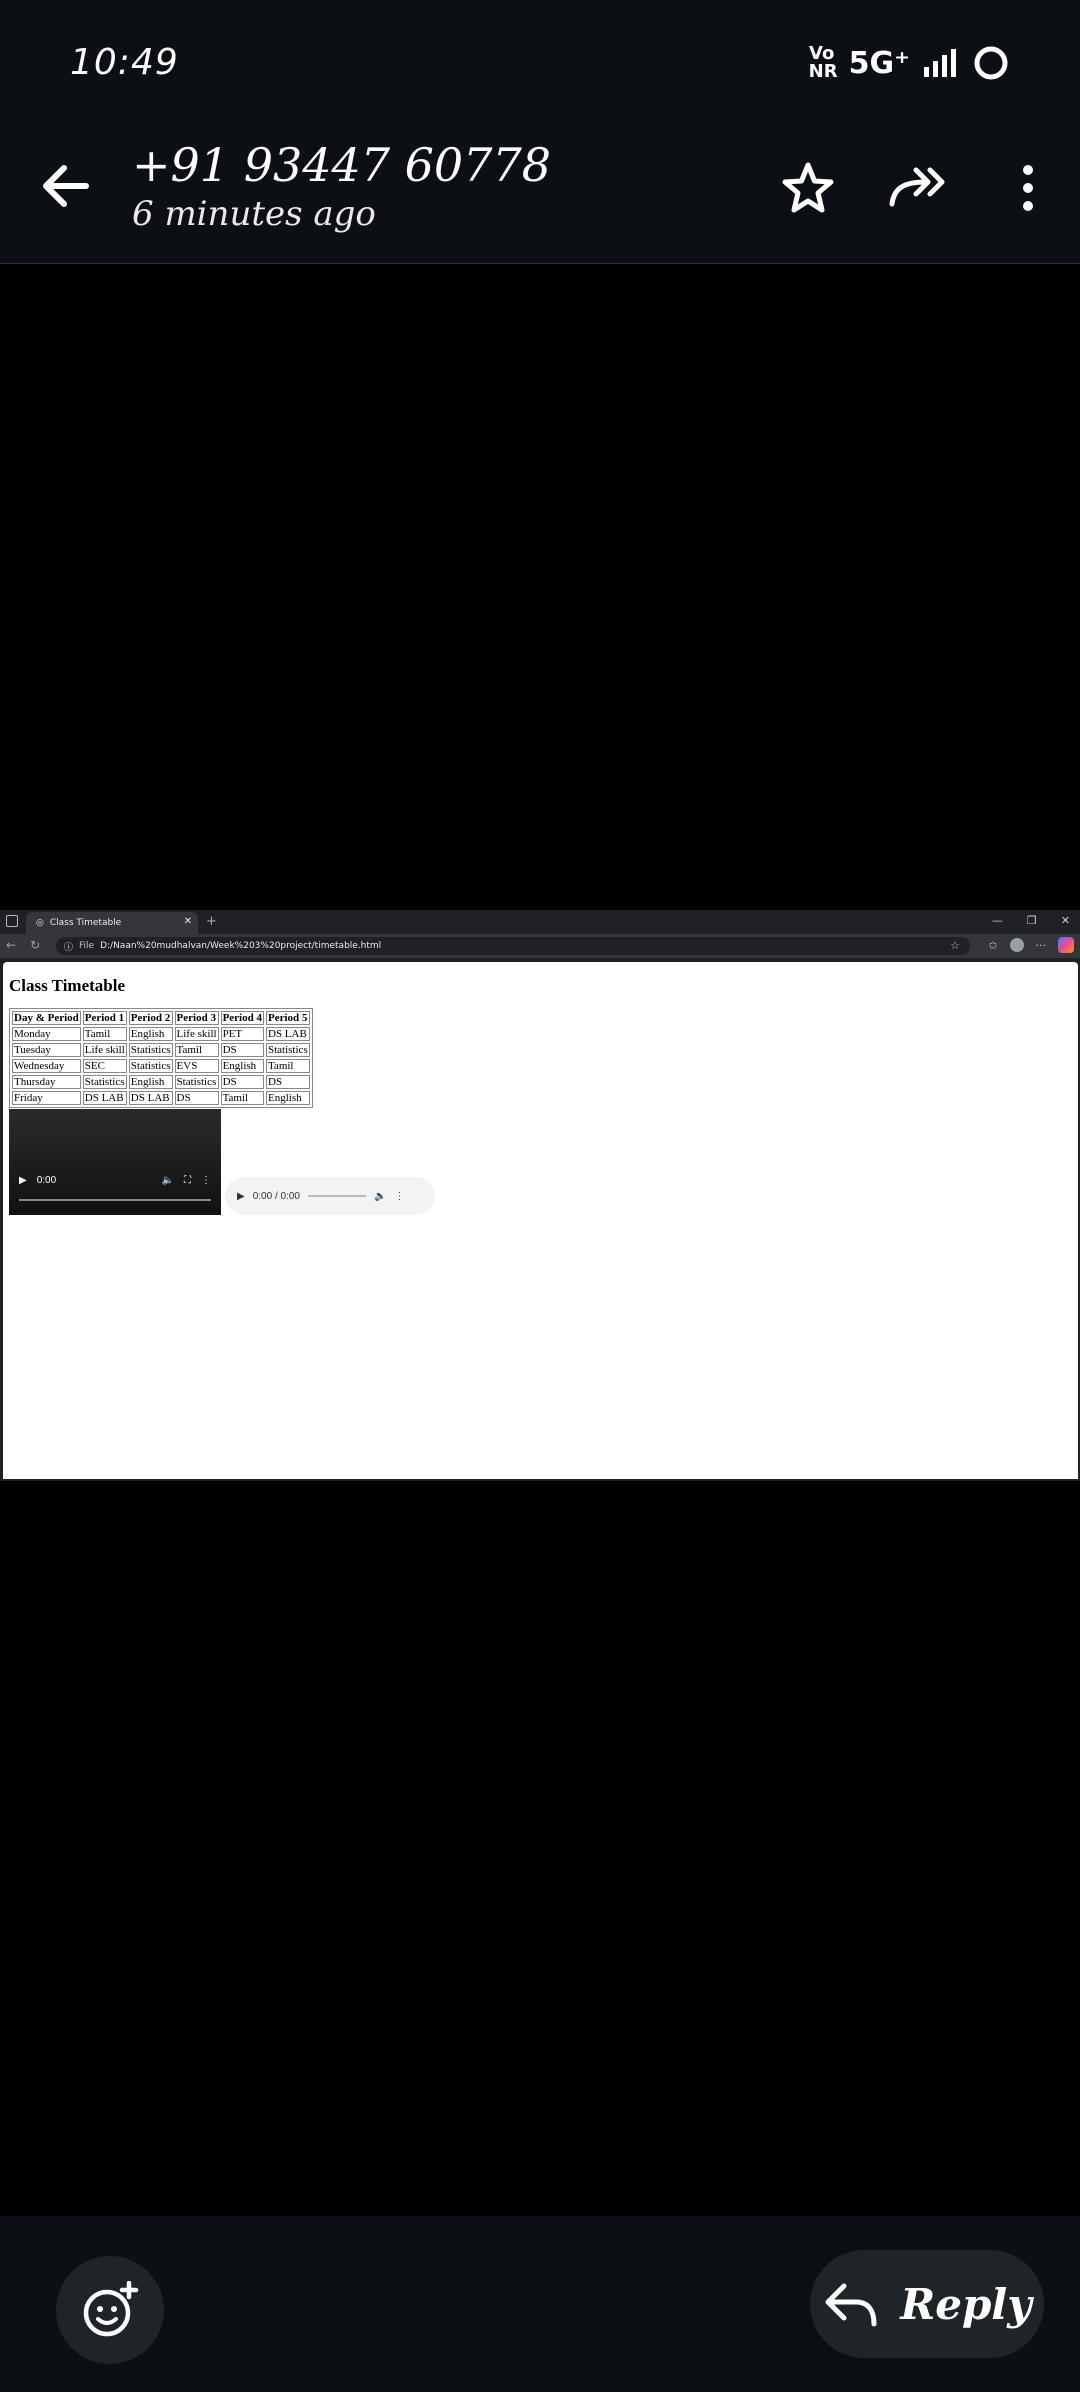 The image size is (1080, 2392). What do you see at coordinates (104, 1018) in the screenshot?
I see `column-header: Period 1` at bounding box center [104, 1018].